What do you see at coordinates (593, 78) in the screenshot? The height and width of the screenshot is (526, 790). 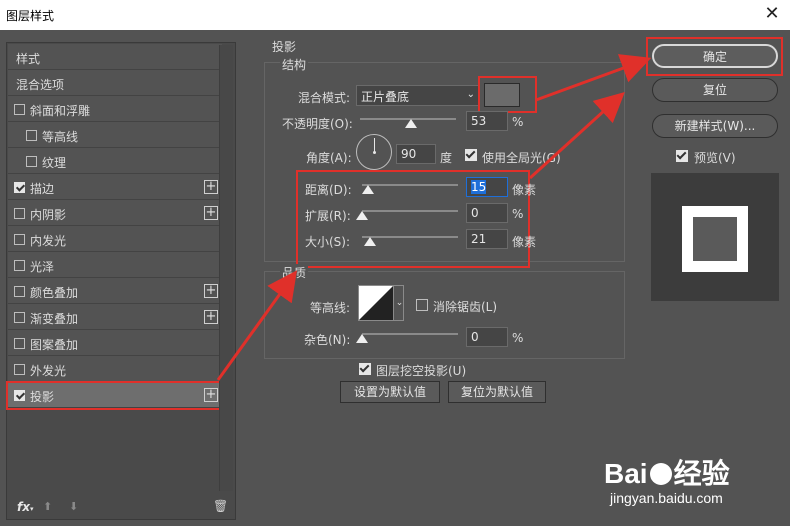 I see `arrow-to-ok` at bounding box center [593, 78].